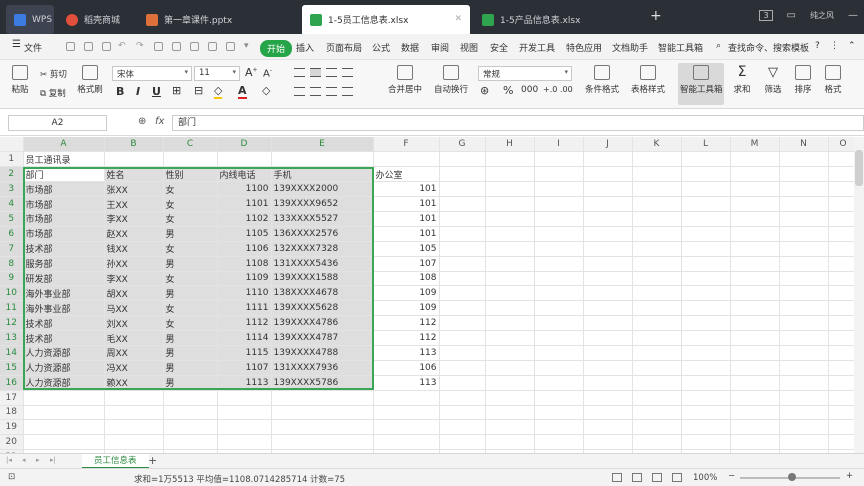  What do you see at coordinates (322, 234) in the screenshot?
I see `cell-e6: 136XXXX2576` at bounding box center [322, 234].